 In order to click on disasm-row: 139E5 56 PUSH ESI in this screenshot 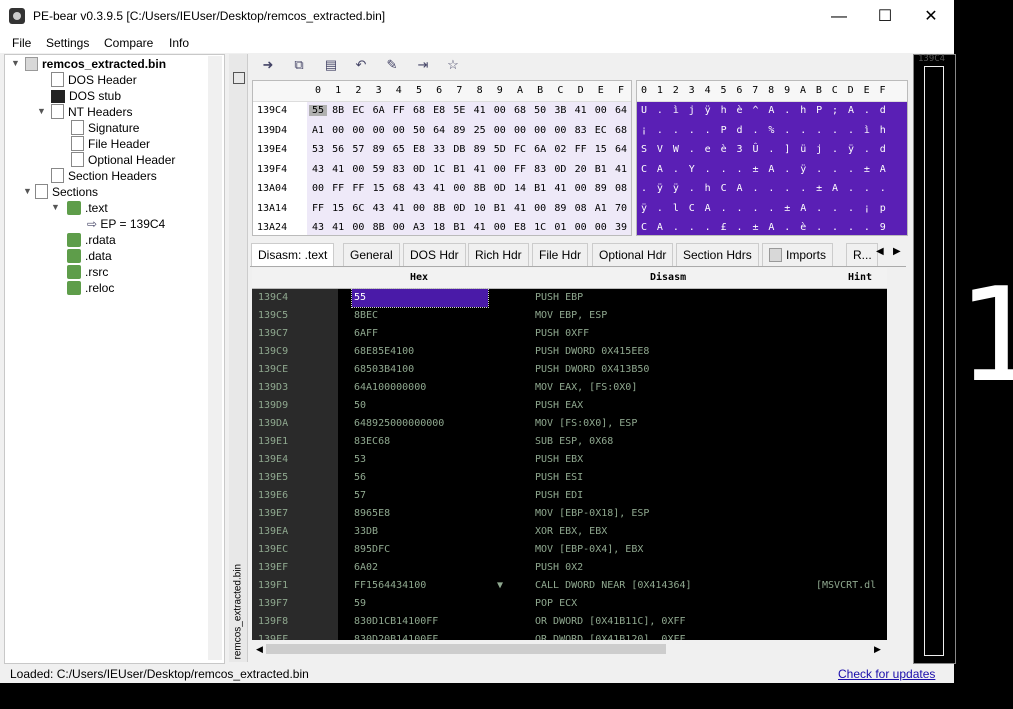, I will do `click(570, 478)`.